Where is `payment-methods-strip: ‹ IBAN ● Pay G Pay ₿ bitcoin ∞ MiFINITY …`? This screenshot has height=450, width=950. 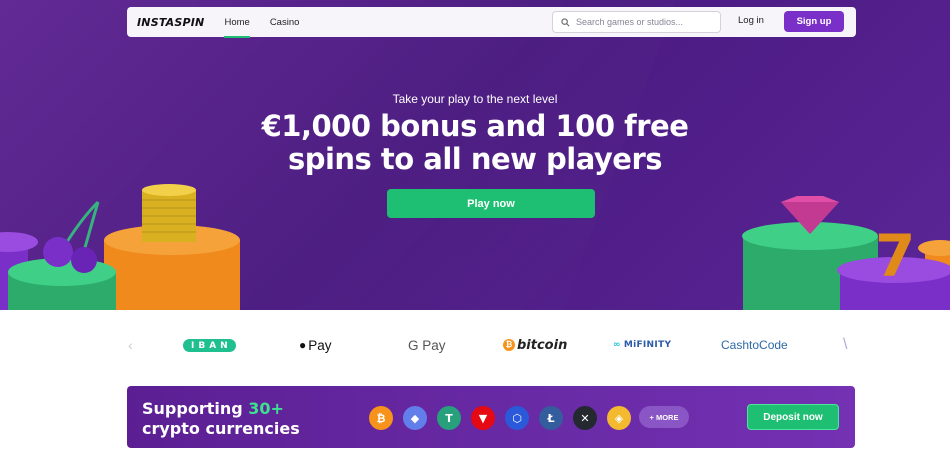 payment-methods-strip: ‹ IBAN ● Pay G Pay ₿ bitcoin ∞ MiFINITY … is located at coordinates (475, 345).